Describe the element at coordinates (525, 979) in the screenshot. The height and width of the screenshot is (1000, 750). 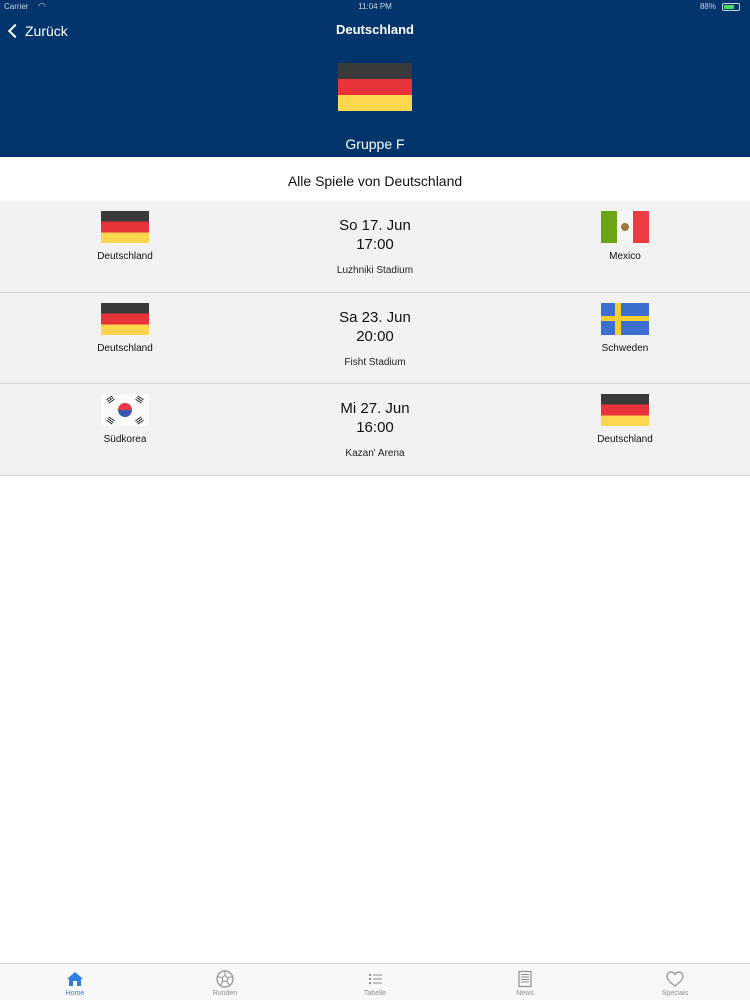
I see `newspaper-icon` at that location.